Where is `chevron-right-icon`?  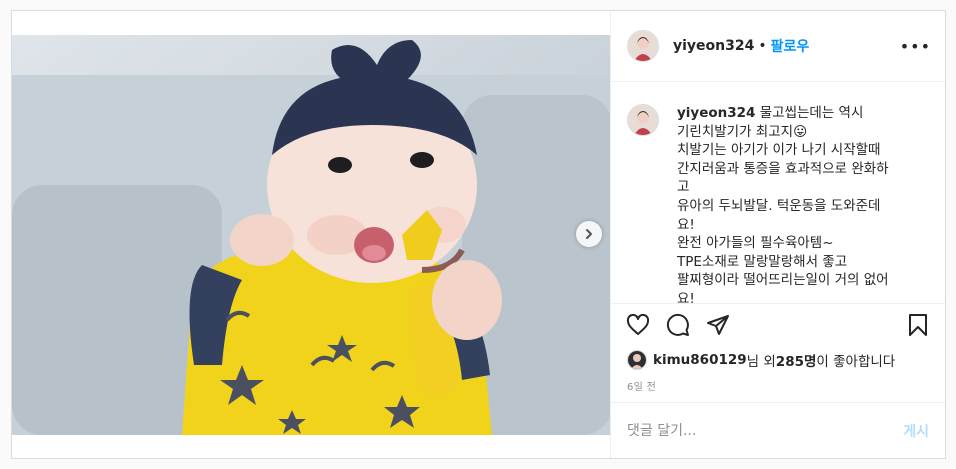 chevron-right-icon is located at coordinates (589, 234).